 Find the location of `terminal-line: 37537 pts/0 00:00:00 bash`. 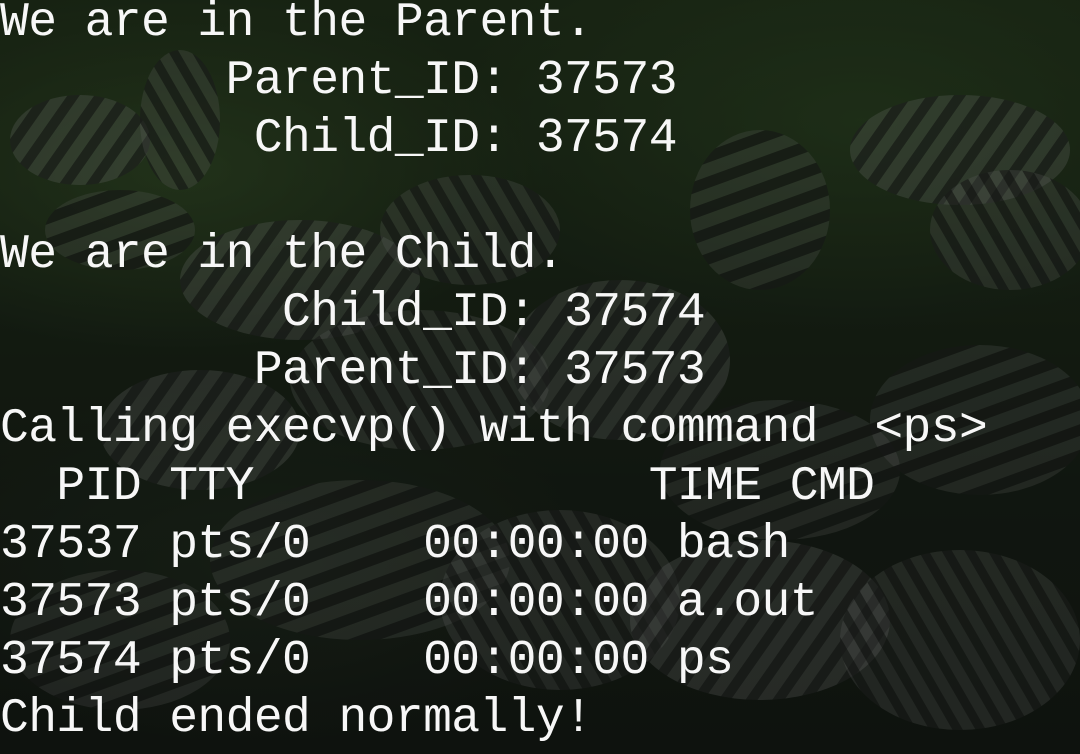

terminal-line: 37537 pts/0 00:00:00 bash is located at coordinates (395, 545).